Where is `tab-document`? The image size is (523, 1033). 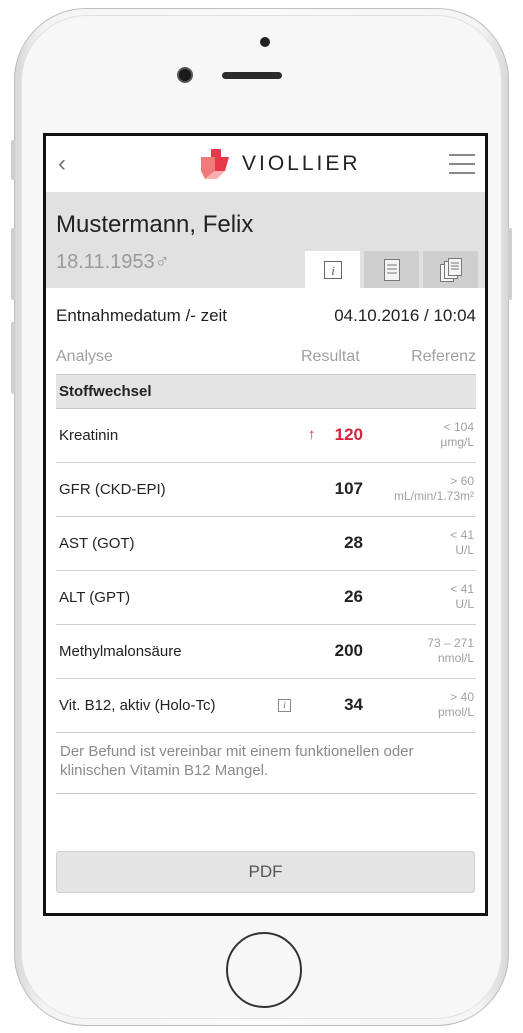
tab-document is located at coordinates (391, 269).